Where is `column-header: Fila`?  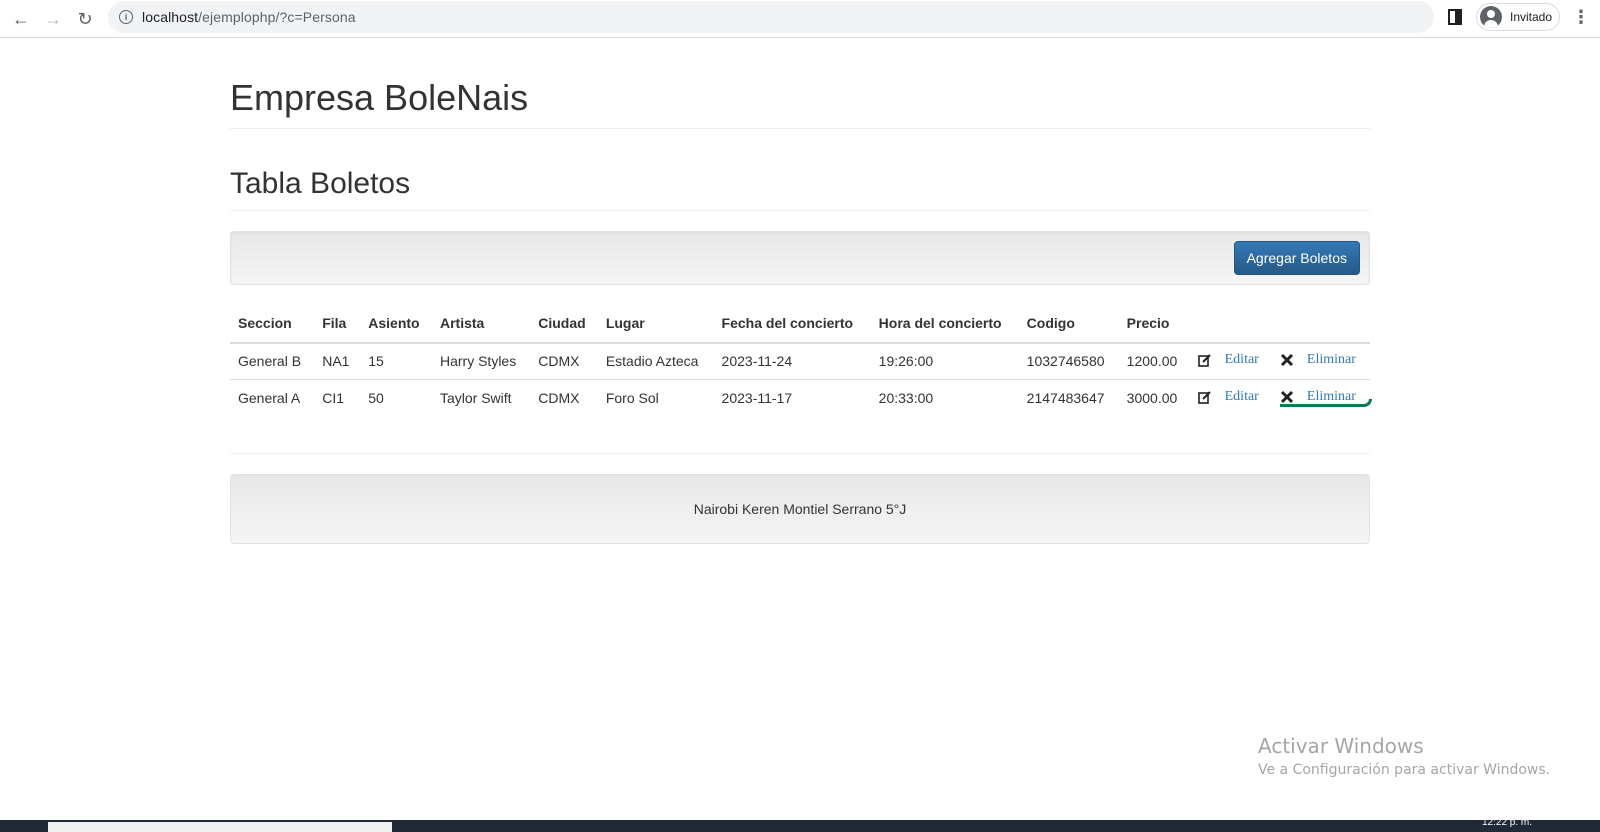 column-header: Fila is located at coordinates (337, 324).